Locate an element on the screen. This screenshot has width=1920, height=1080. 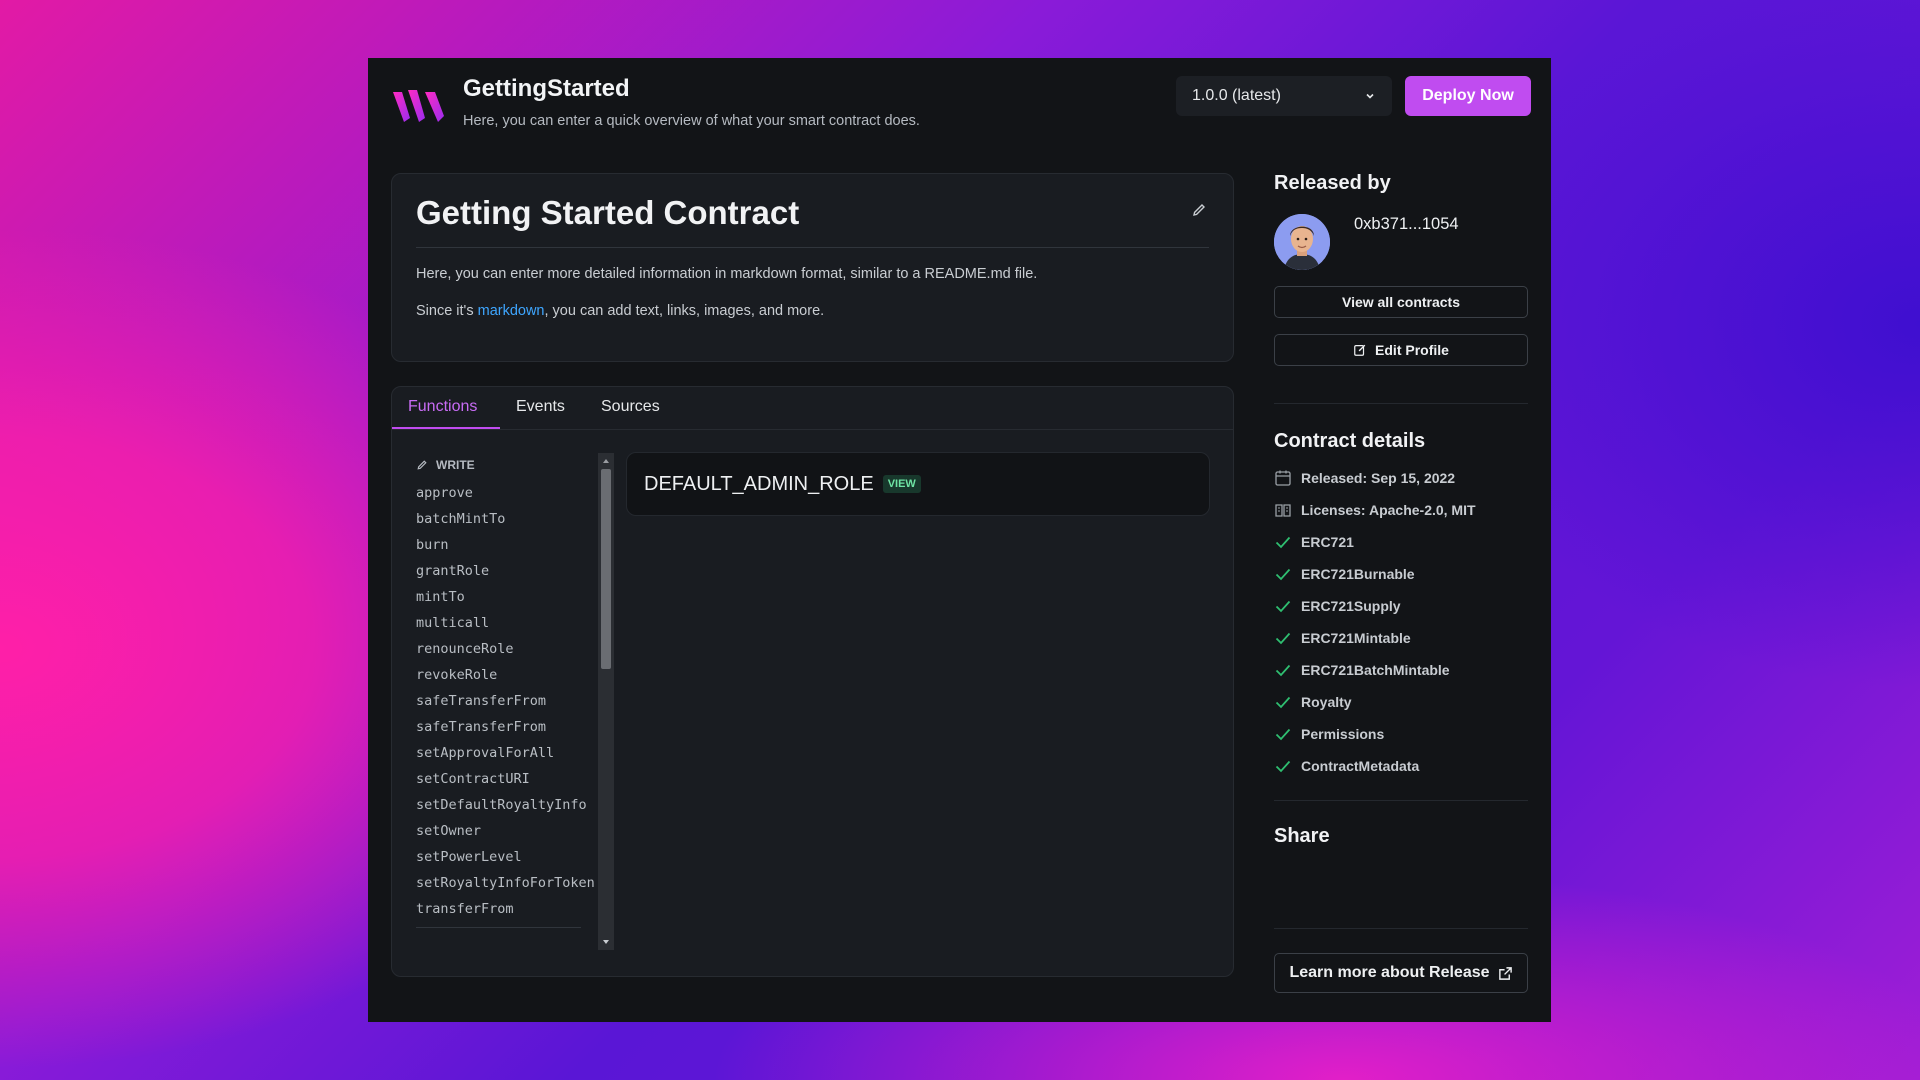
write-section-header: WRITE is located at coordinates (505, 465).